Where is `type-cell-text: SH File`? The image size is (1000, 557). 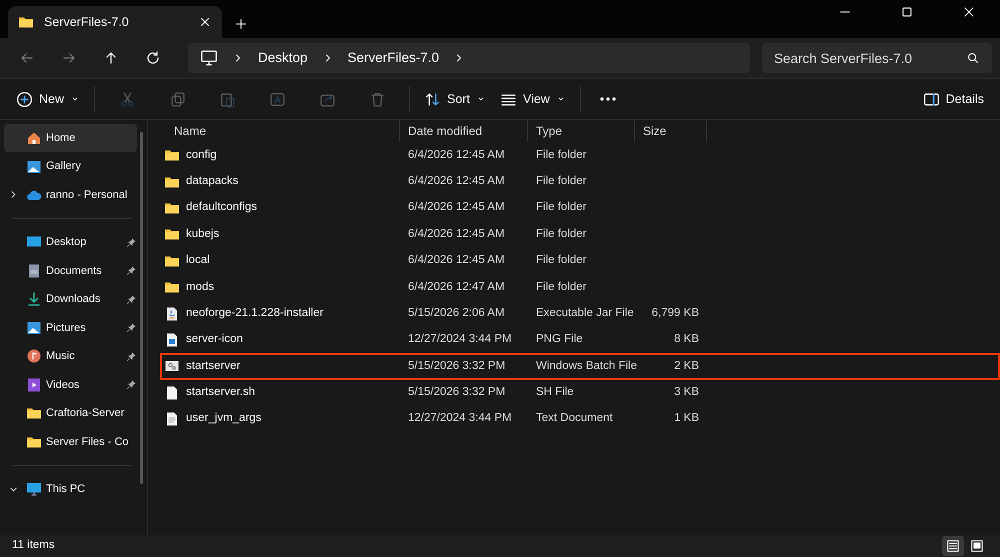
type-cell-text: SH File is located at coordinates (555, 392).